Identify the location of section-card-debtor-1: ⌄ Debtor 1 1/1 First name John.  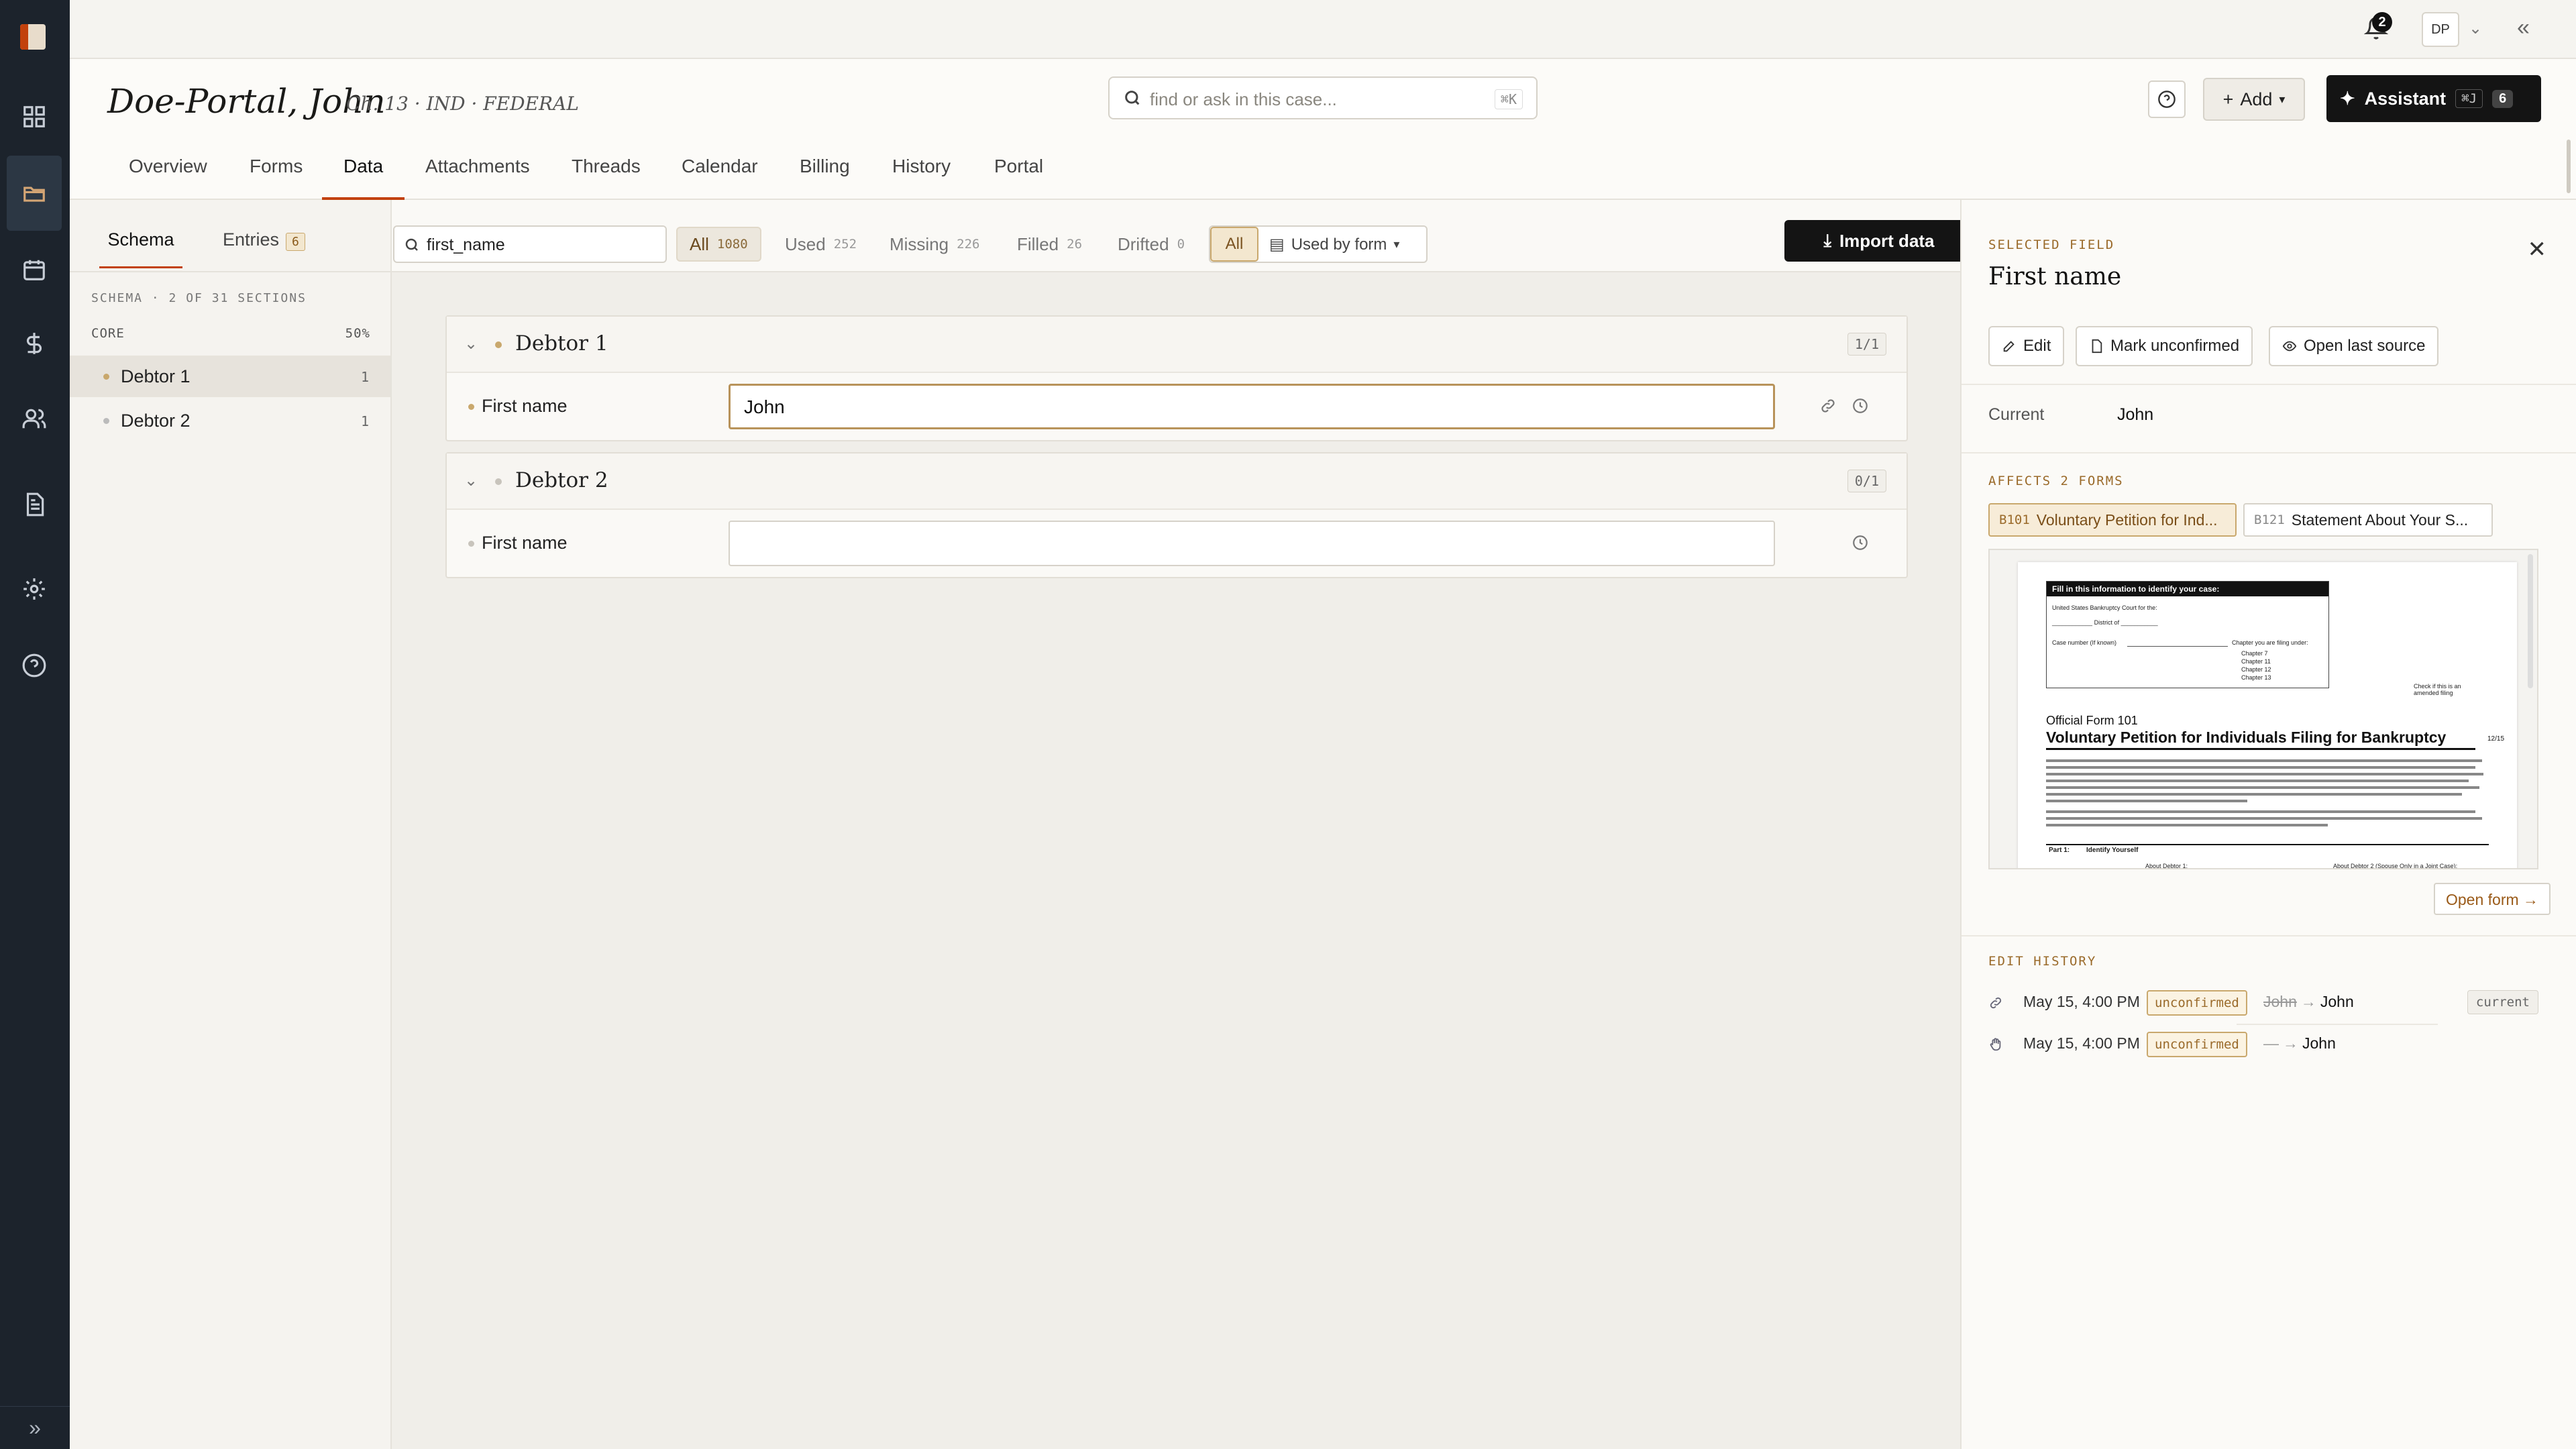
(1176, 378).